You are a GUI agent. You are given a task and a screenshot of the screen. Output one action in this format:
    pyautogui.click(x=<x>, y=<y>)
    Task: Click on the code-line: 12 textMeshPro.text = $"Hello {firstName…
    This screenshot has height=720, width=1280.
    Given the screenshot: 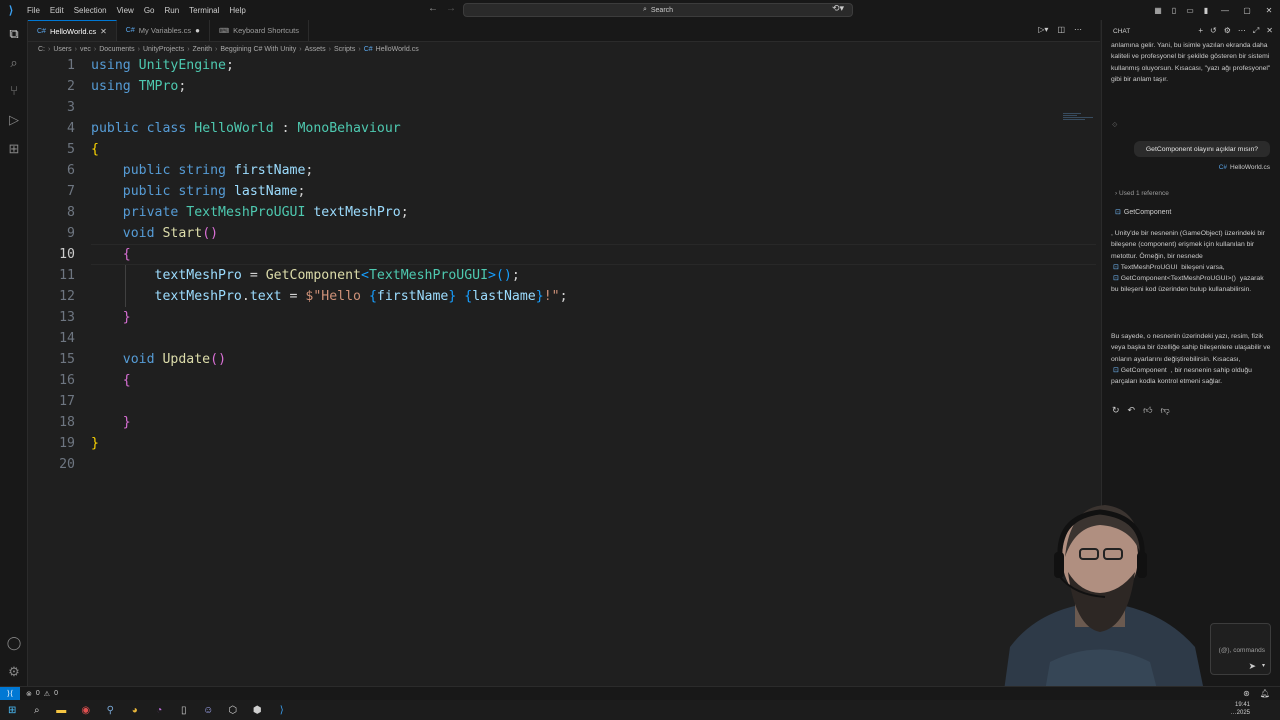 What is the action you would take?
    pyautogui.click(x=548, y=296)
    